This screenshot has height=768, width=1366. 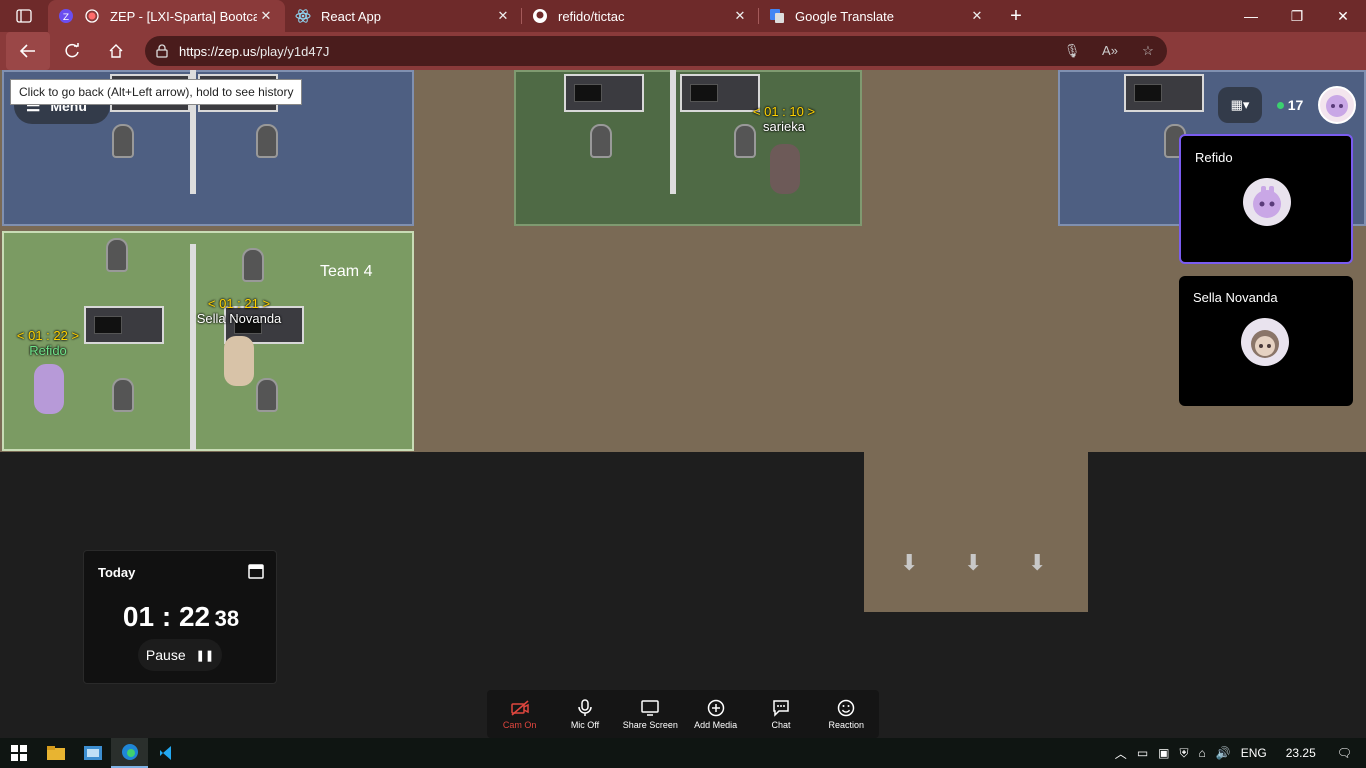 I want to click on player-timer: < 01 : 22 >, so click(x=48, y=335).